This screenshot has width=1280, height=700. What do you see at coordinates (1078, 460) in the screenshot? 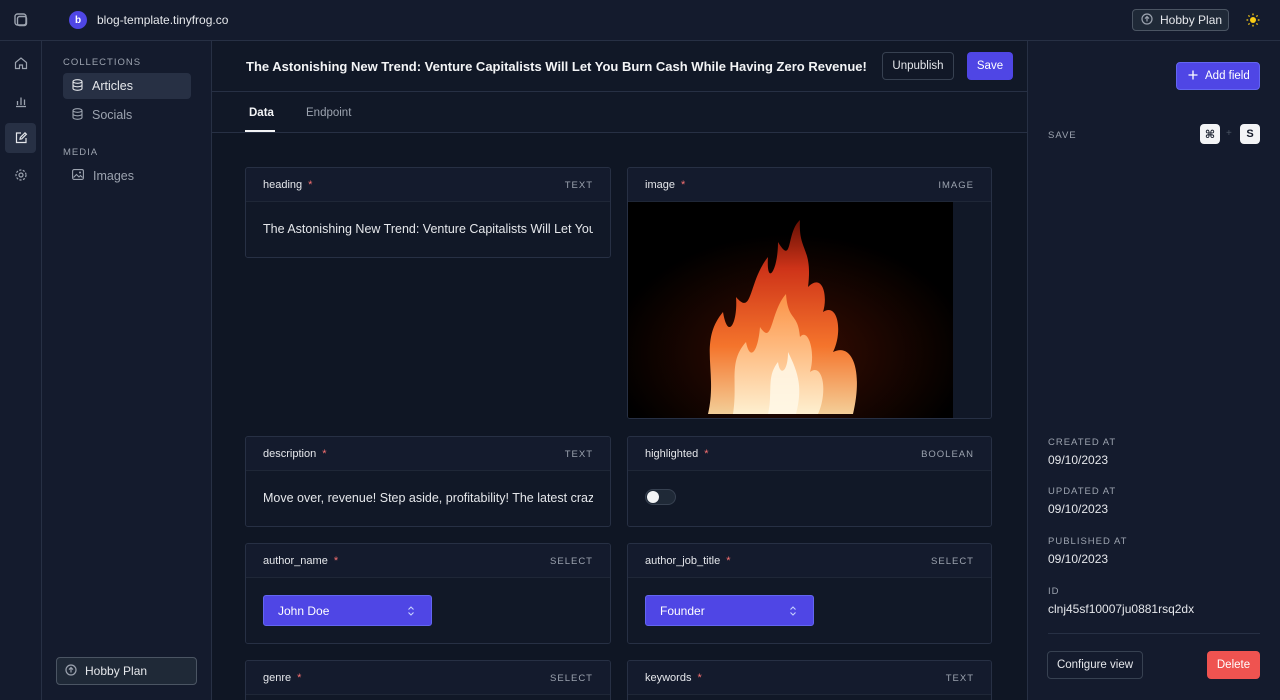
I see `created-at-value: 09/10/2023` at bounding box center [1078, 460].